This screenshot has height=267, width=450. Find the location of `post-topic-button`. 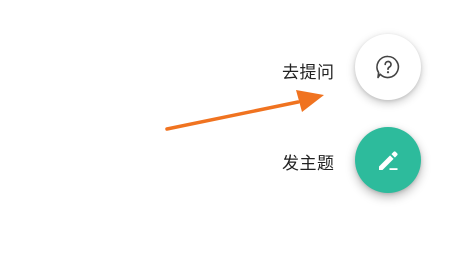

post-topic-button is located at coordinates (388, 160).